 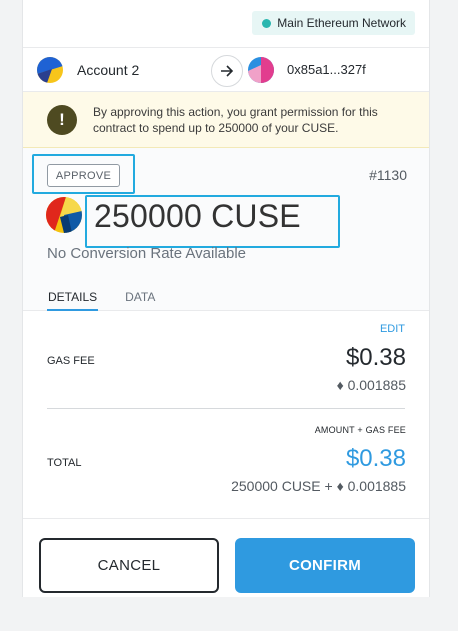 What do you see at coordinates (62, 119) in the screenshot?
I see `exclamation-icon: !` at bounding box center [62, 119].